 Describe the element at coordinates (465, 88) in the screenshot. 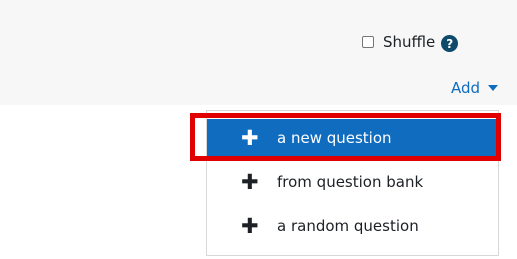

I see `add-label: Add` at that location.